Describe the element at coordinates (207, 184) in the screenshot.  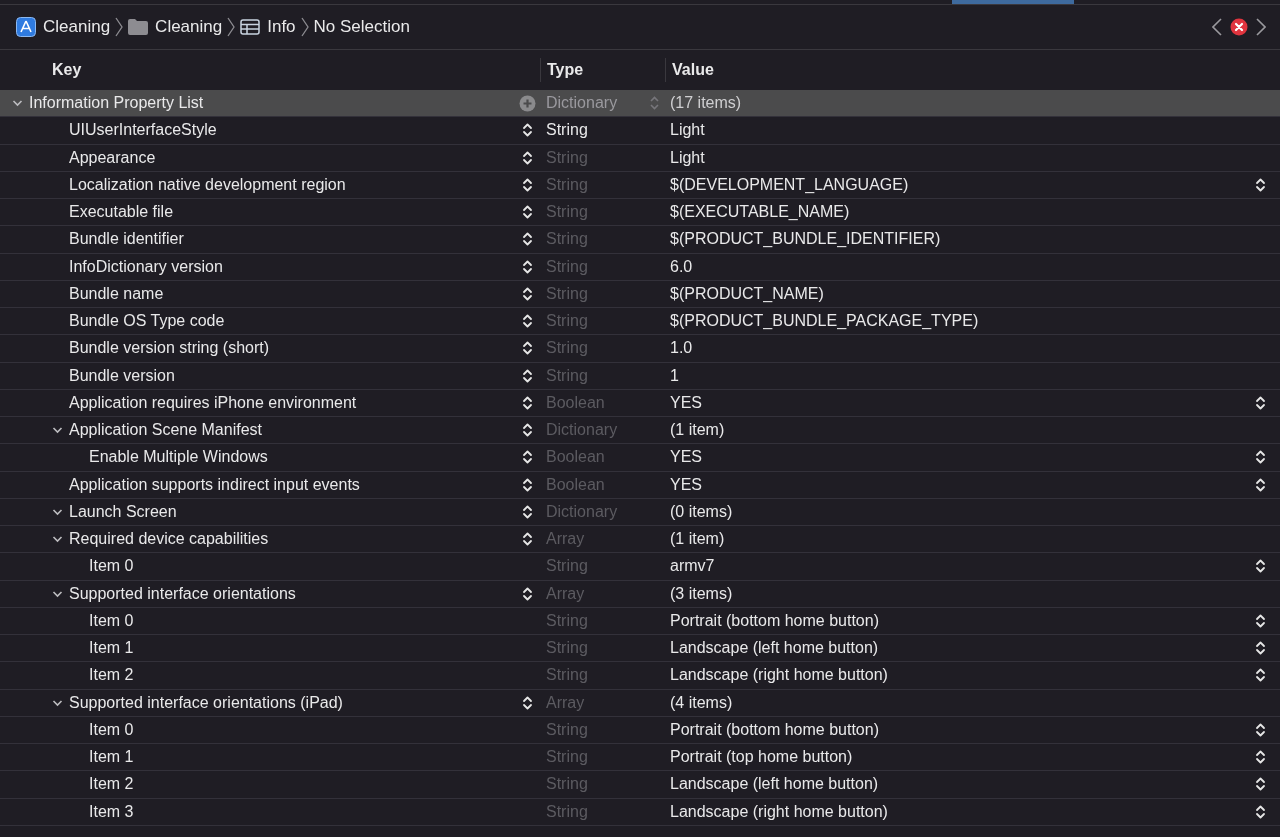
I see `key-text: Localization native development region` at that location.